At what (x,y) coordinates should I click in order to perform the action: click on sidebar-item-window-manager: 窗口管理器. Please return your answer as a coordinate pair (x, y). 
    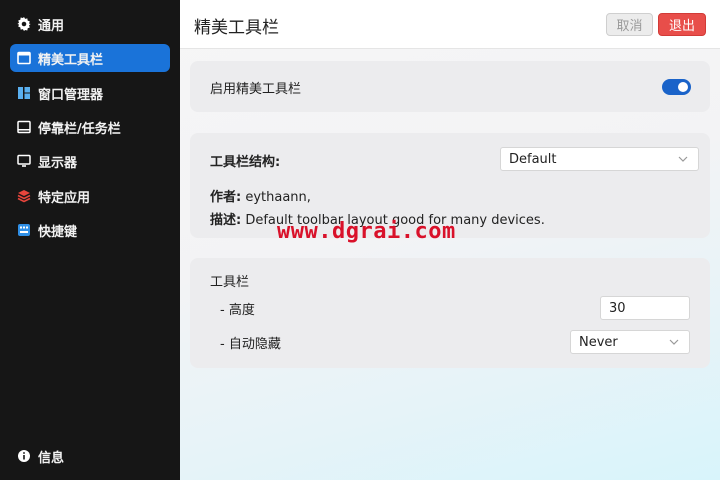
    Looking at the image, I should click on (90, 93).